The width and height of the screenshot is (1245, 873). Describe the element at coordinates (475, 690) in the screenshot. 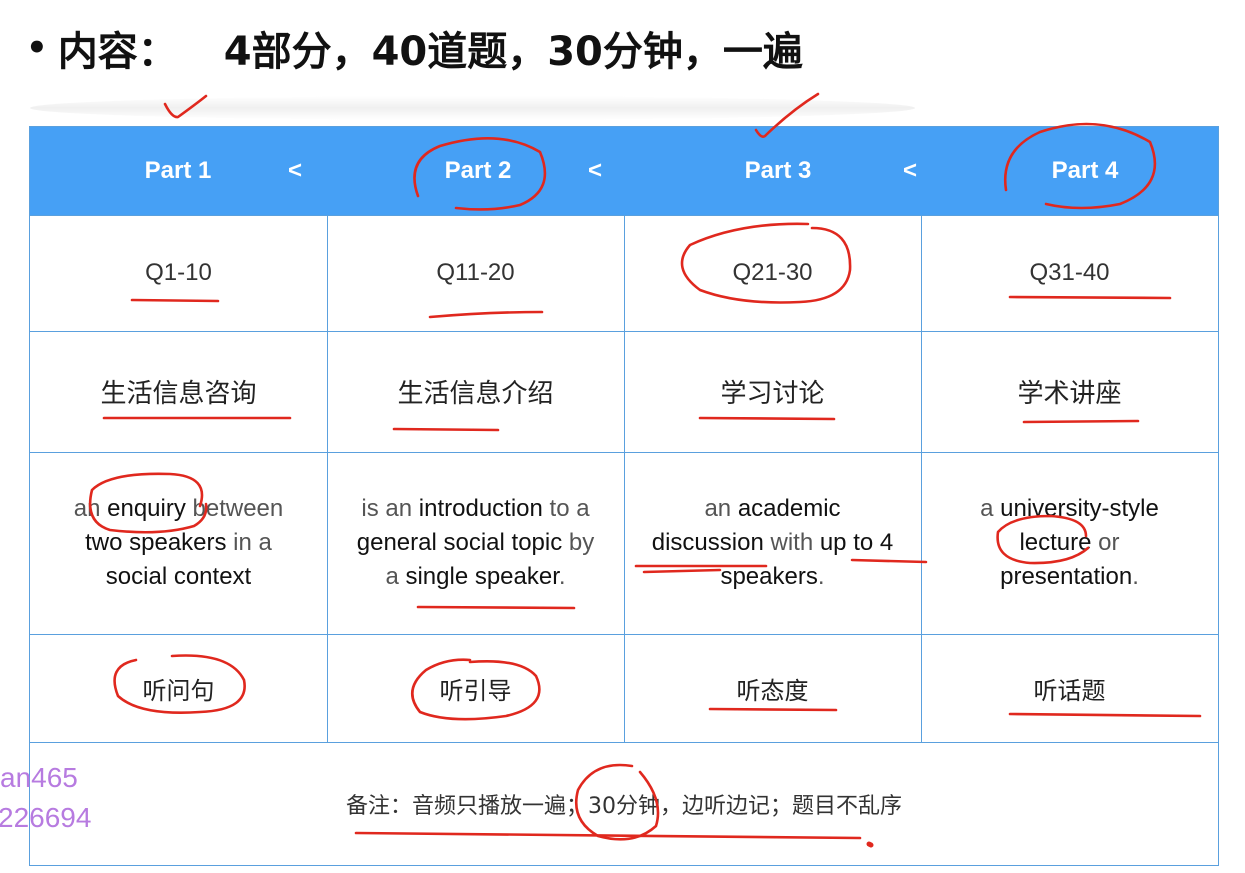

I see `focus-part-2: 听引导` at that location.